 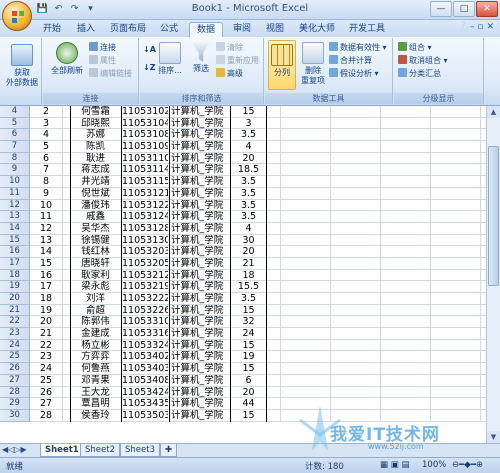 I want to click on cell-name: 梁永彪, so click(x=95, y=287).